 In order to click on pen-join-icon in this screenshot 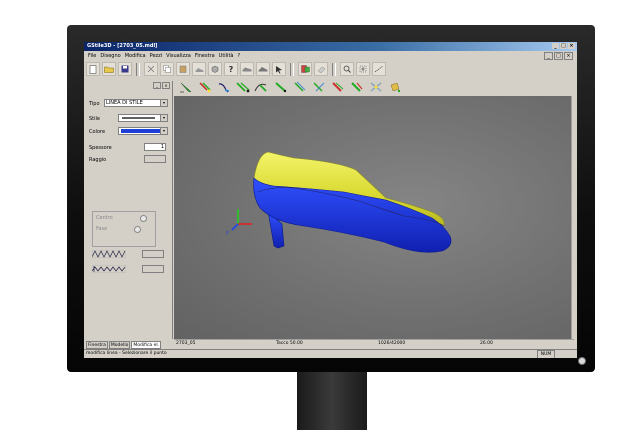, I will do `click(357, 87)`.